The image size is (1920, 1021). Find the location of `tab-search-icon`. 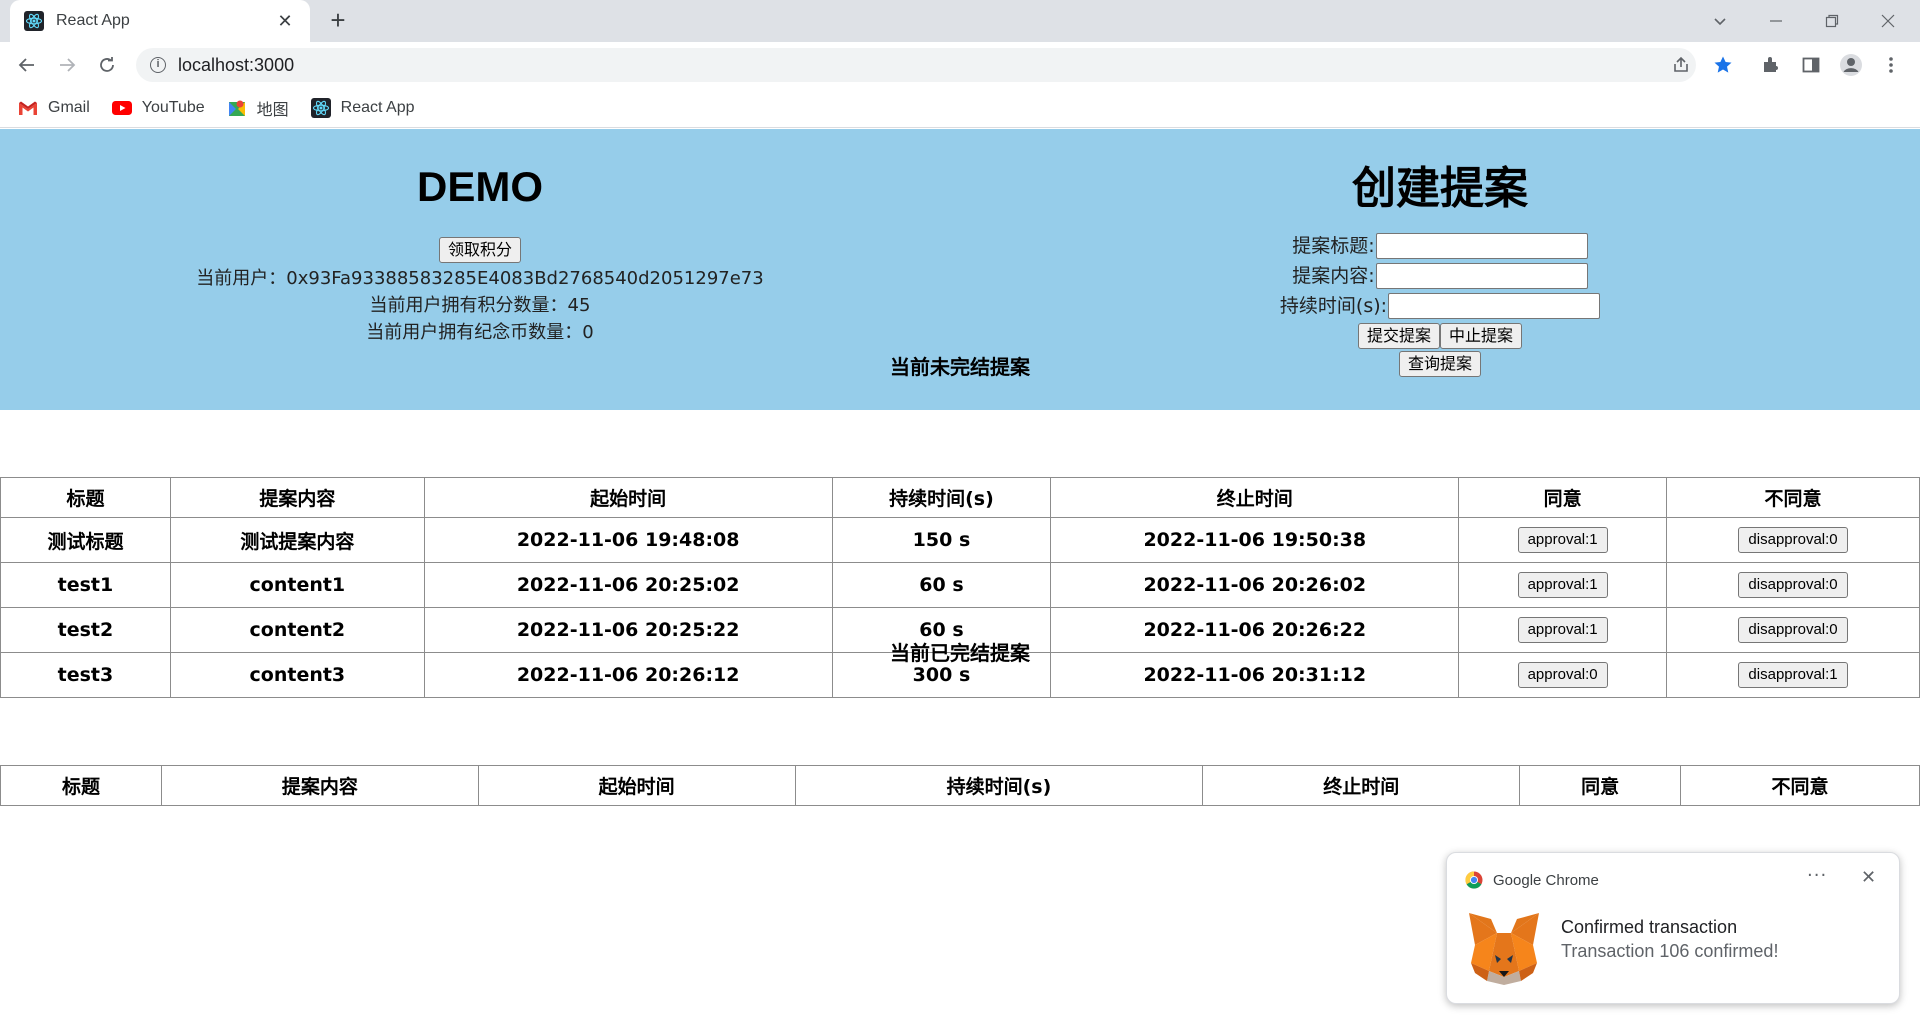

tab-search-icon is located at coordinates (1720, 21).